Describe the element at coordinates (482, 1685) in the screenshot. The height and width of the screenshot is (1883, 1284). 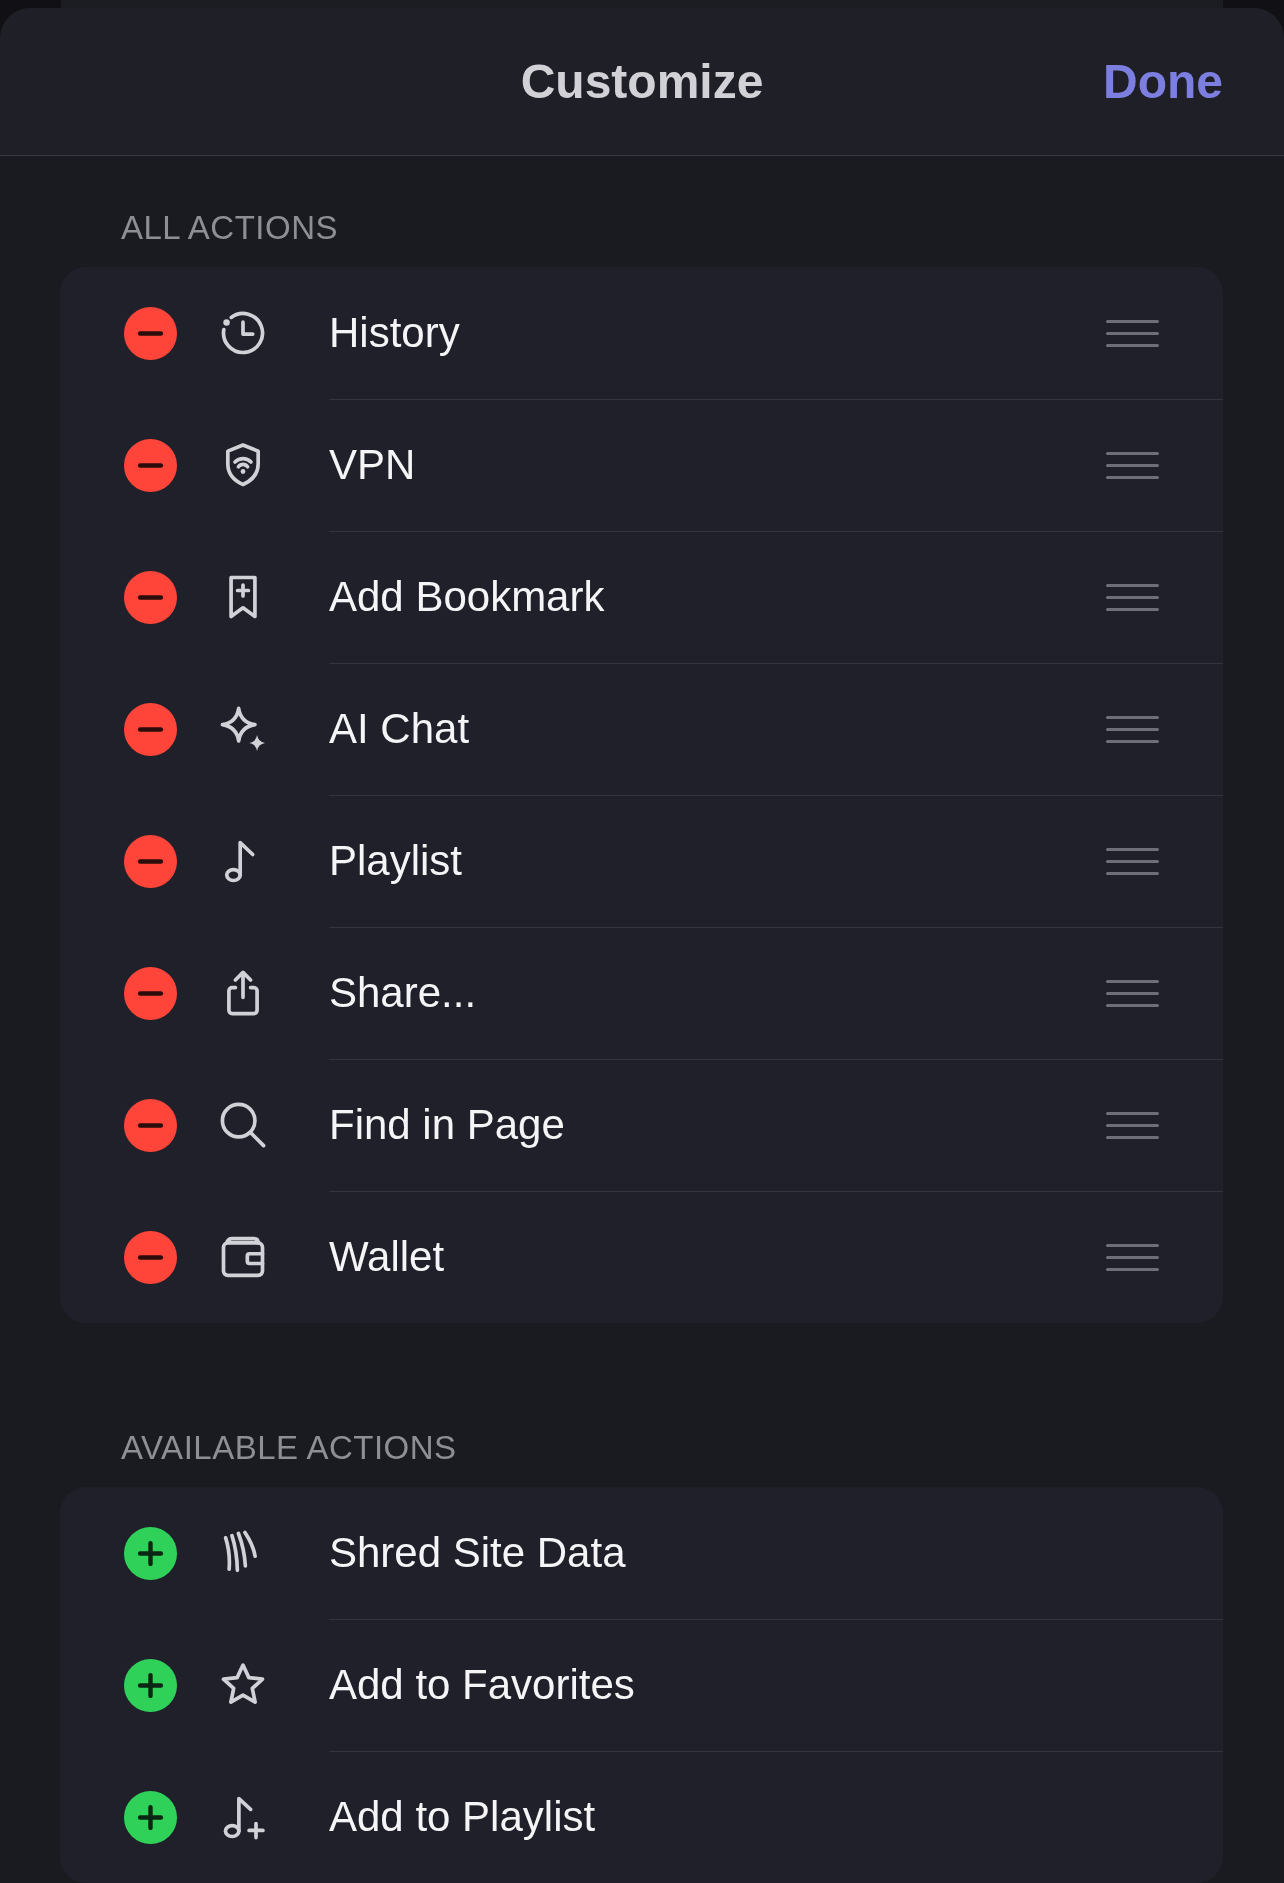
I see `action-label: Add to Favorites` at that location.